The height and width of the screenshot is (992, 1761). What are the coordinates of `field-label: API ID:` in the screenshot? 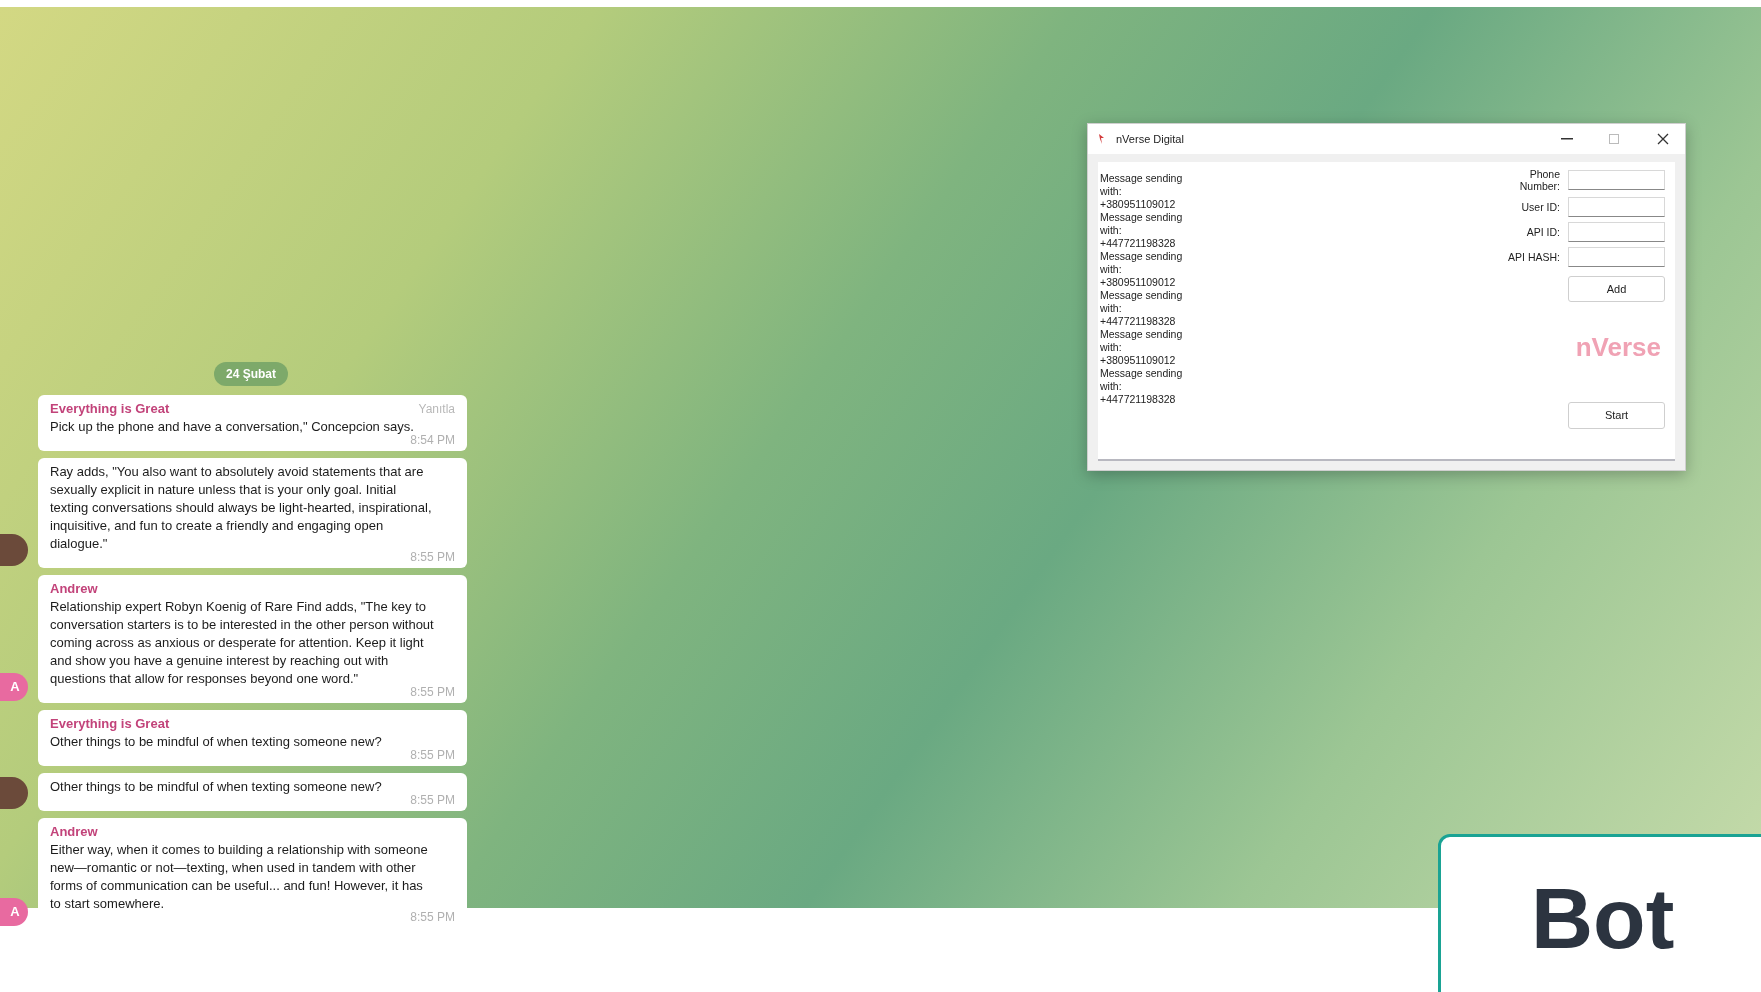 It's located at (1542, 232).